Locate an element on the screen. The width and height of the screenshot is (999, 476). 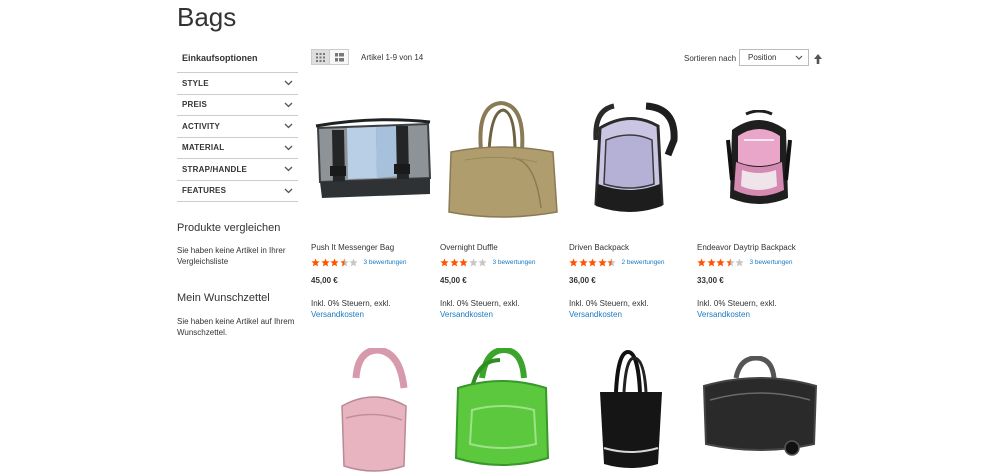
product-rating: 2 bewertungen is located at coordinates (617, 262).